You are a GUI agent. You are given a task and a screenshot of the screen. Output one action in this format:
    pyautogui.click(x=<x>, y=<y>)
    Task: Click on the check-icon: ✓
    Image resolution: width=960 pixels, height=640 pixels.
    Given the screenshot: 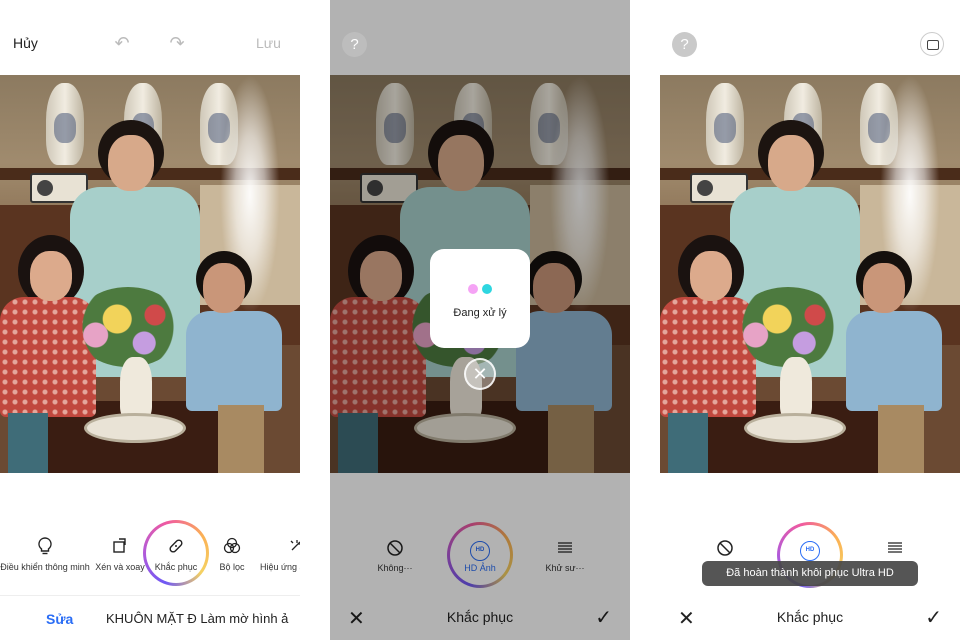 What is the action you would take?
    pyautogui.click(x=933, y=617)
    